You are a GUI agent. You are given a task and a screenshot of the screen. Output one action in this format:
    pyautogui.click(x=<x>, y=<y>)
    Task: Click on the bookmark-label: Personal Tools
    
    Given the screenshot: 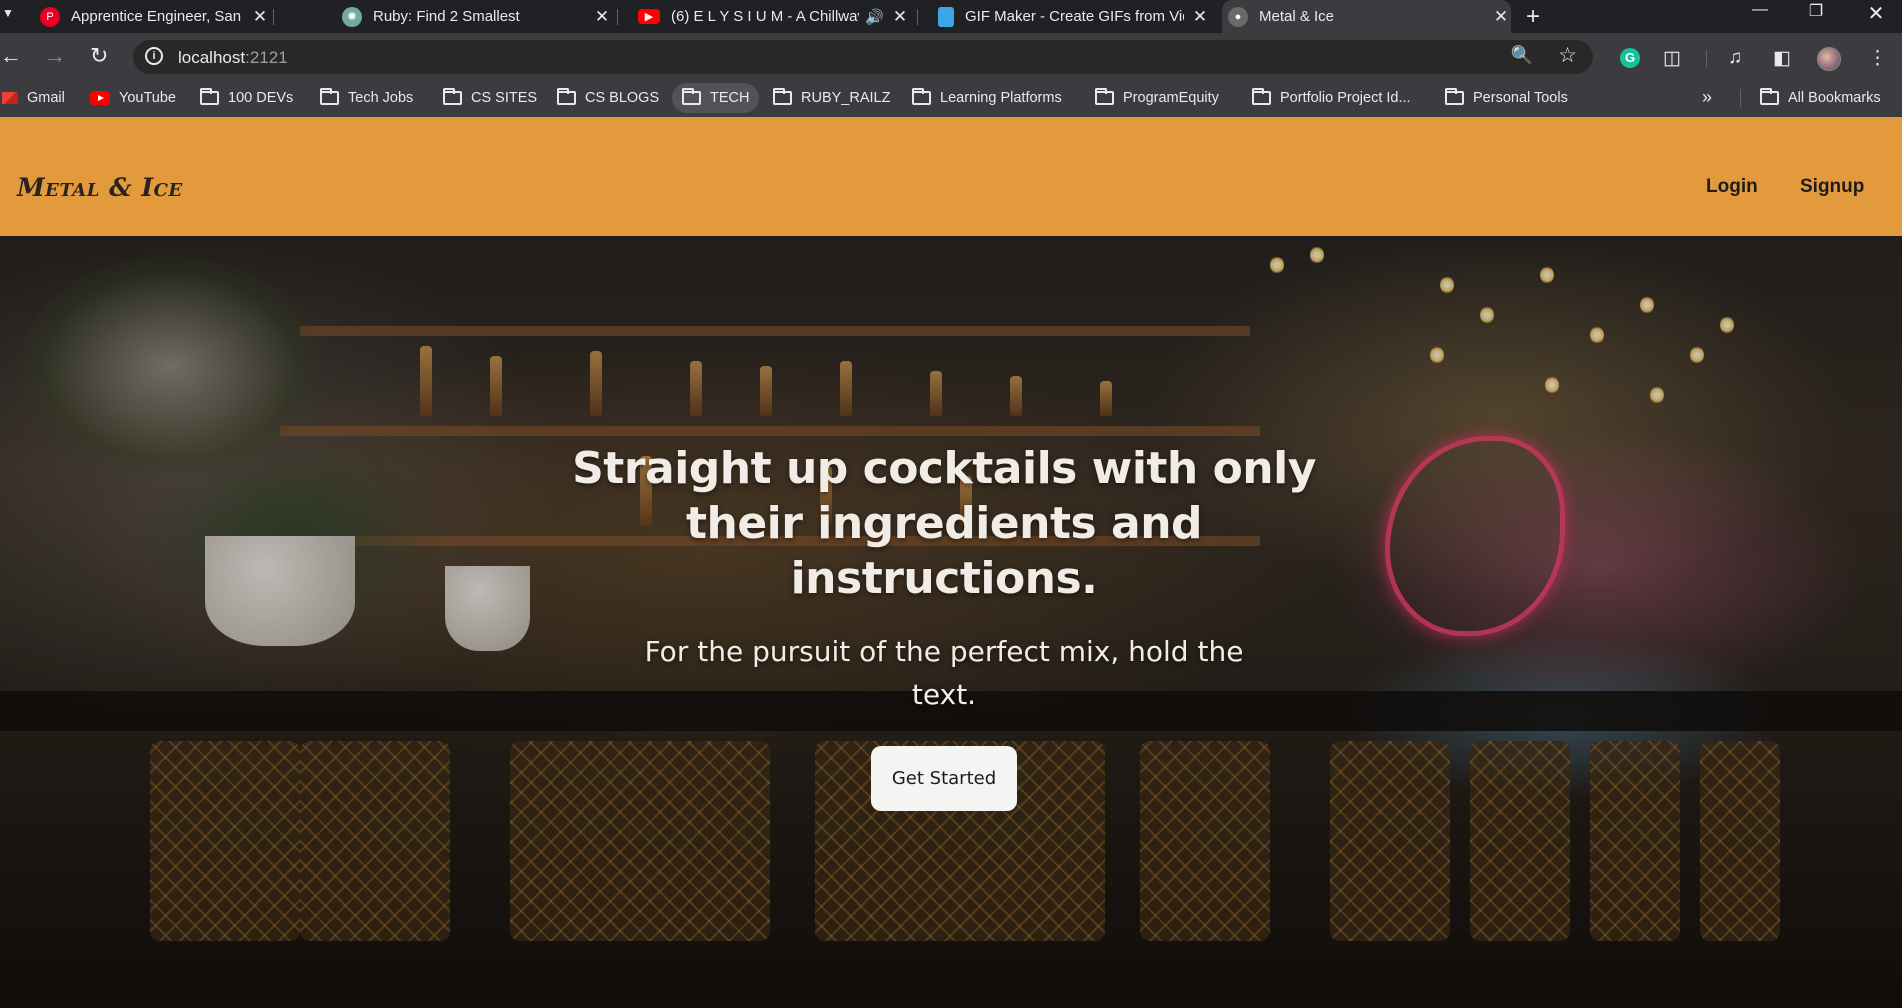 What is the action you would take?
    pyautogui.click(x=1520, y=98)
    